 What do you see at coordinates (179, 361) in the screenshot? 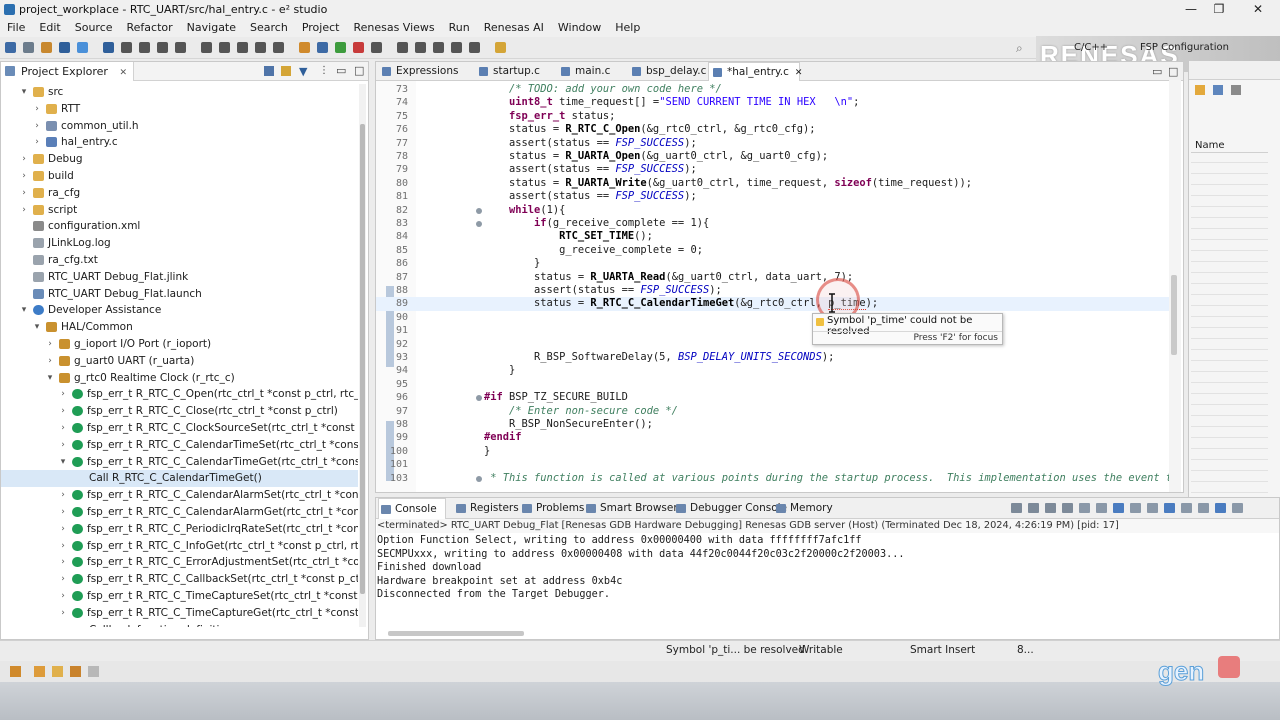
I see `tree-item: › g_uart0 UART (r_uarta)` at bounding box center [179, 361].